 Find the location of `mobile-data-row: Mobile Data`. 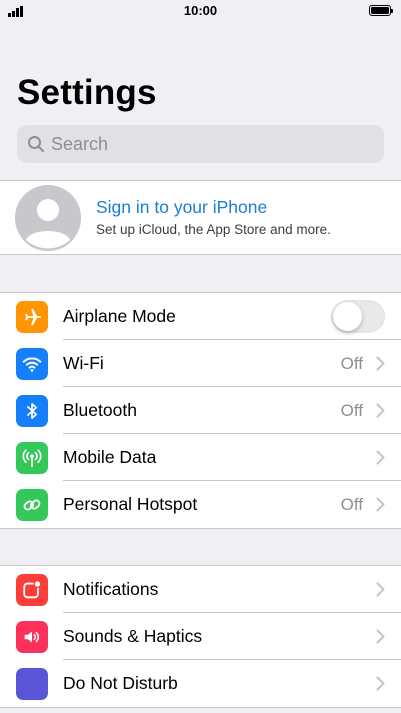

mobile-data-row: Mobile Data is located at coordinates (200, 457).